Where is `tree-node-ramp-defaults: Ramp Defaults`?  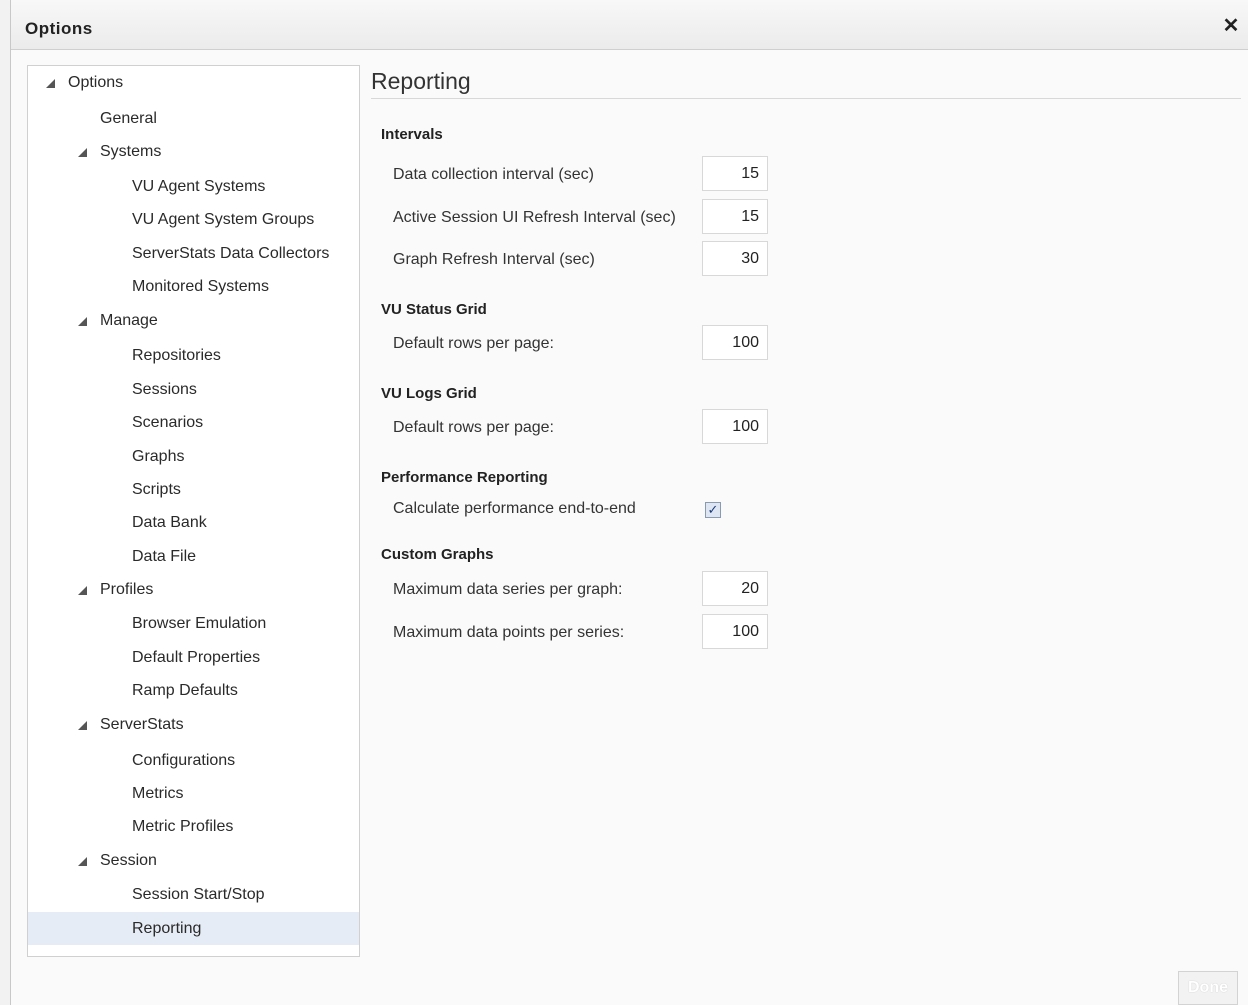 tree-node-ramp-defaults: Ramp Defaults is located at coordinates (193, 690).